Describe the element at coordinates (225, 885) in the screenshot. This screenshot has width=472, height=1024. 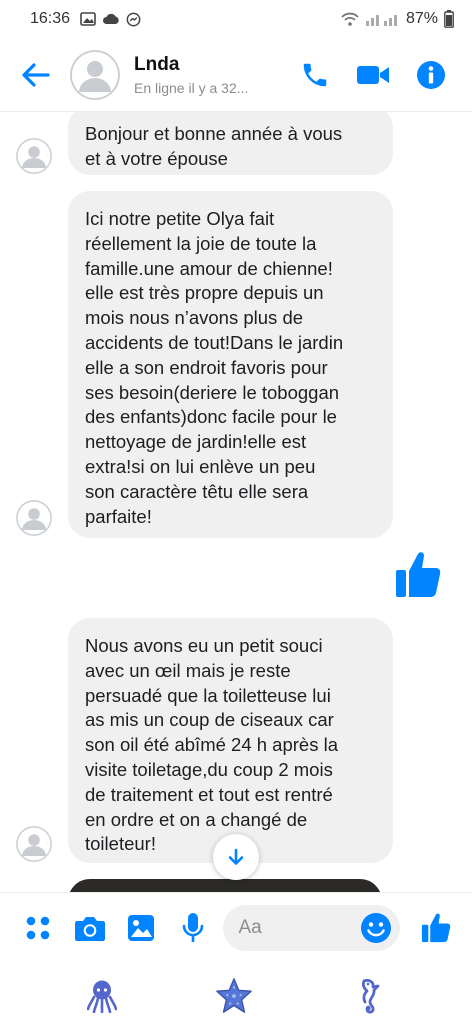
I see `received-image-message` at that location.